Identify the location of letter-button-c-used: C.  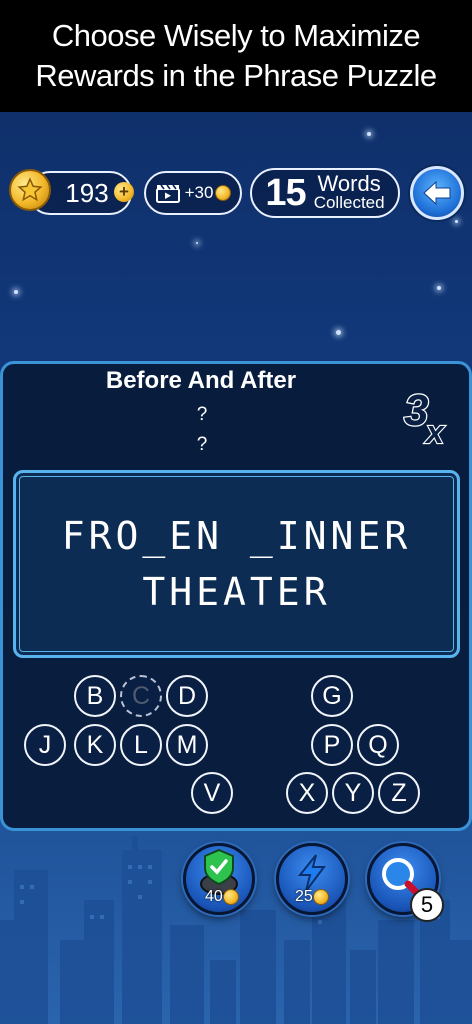
(141, 696).